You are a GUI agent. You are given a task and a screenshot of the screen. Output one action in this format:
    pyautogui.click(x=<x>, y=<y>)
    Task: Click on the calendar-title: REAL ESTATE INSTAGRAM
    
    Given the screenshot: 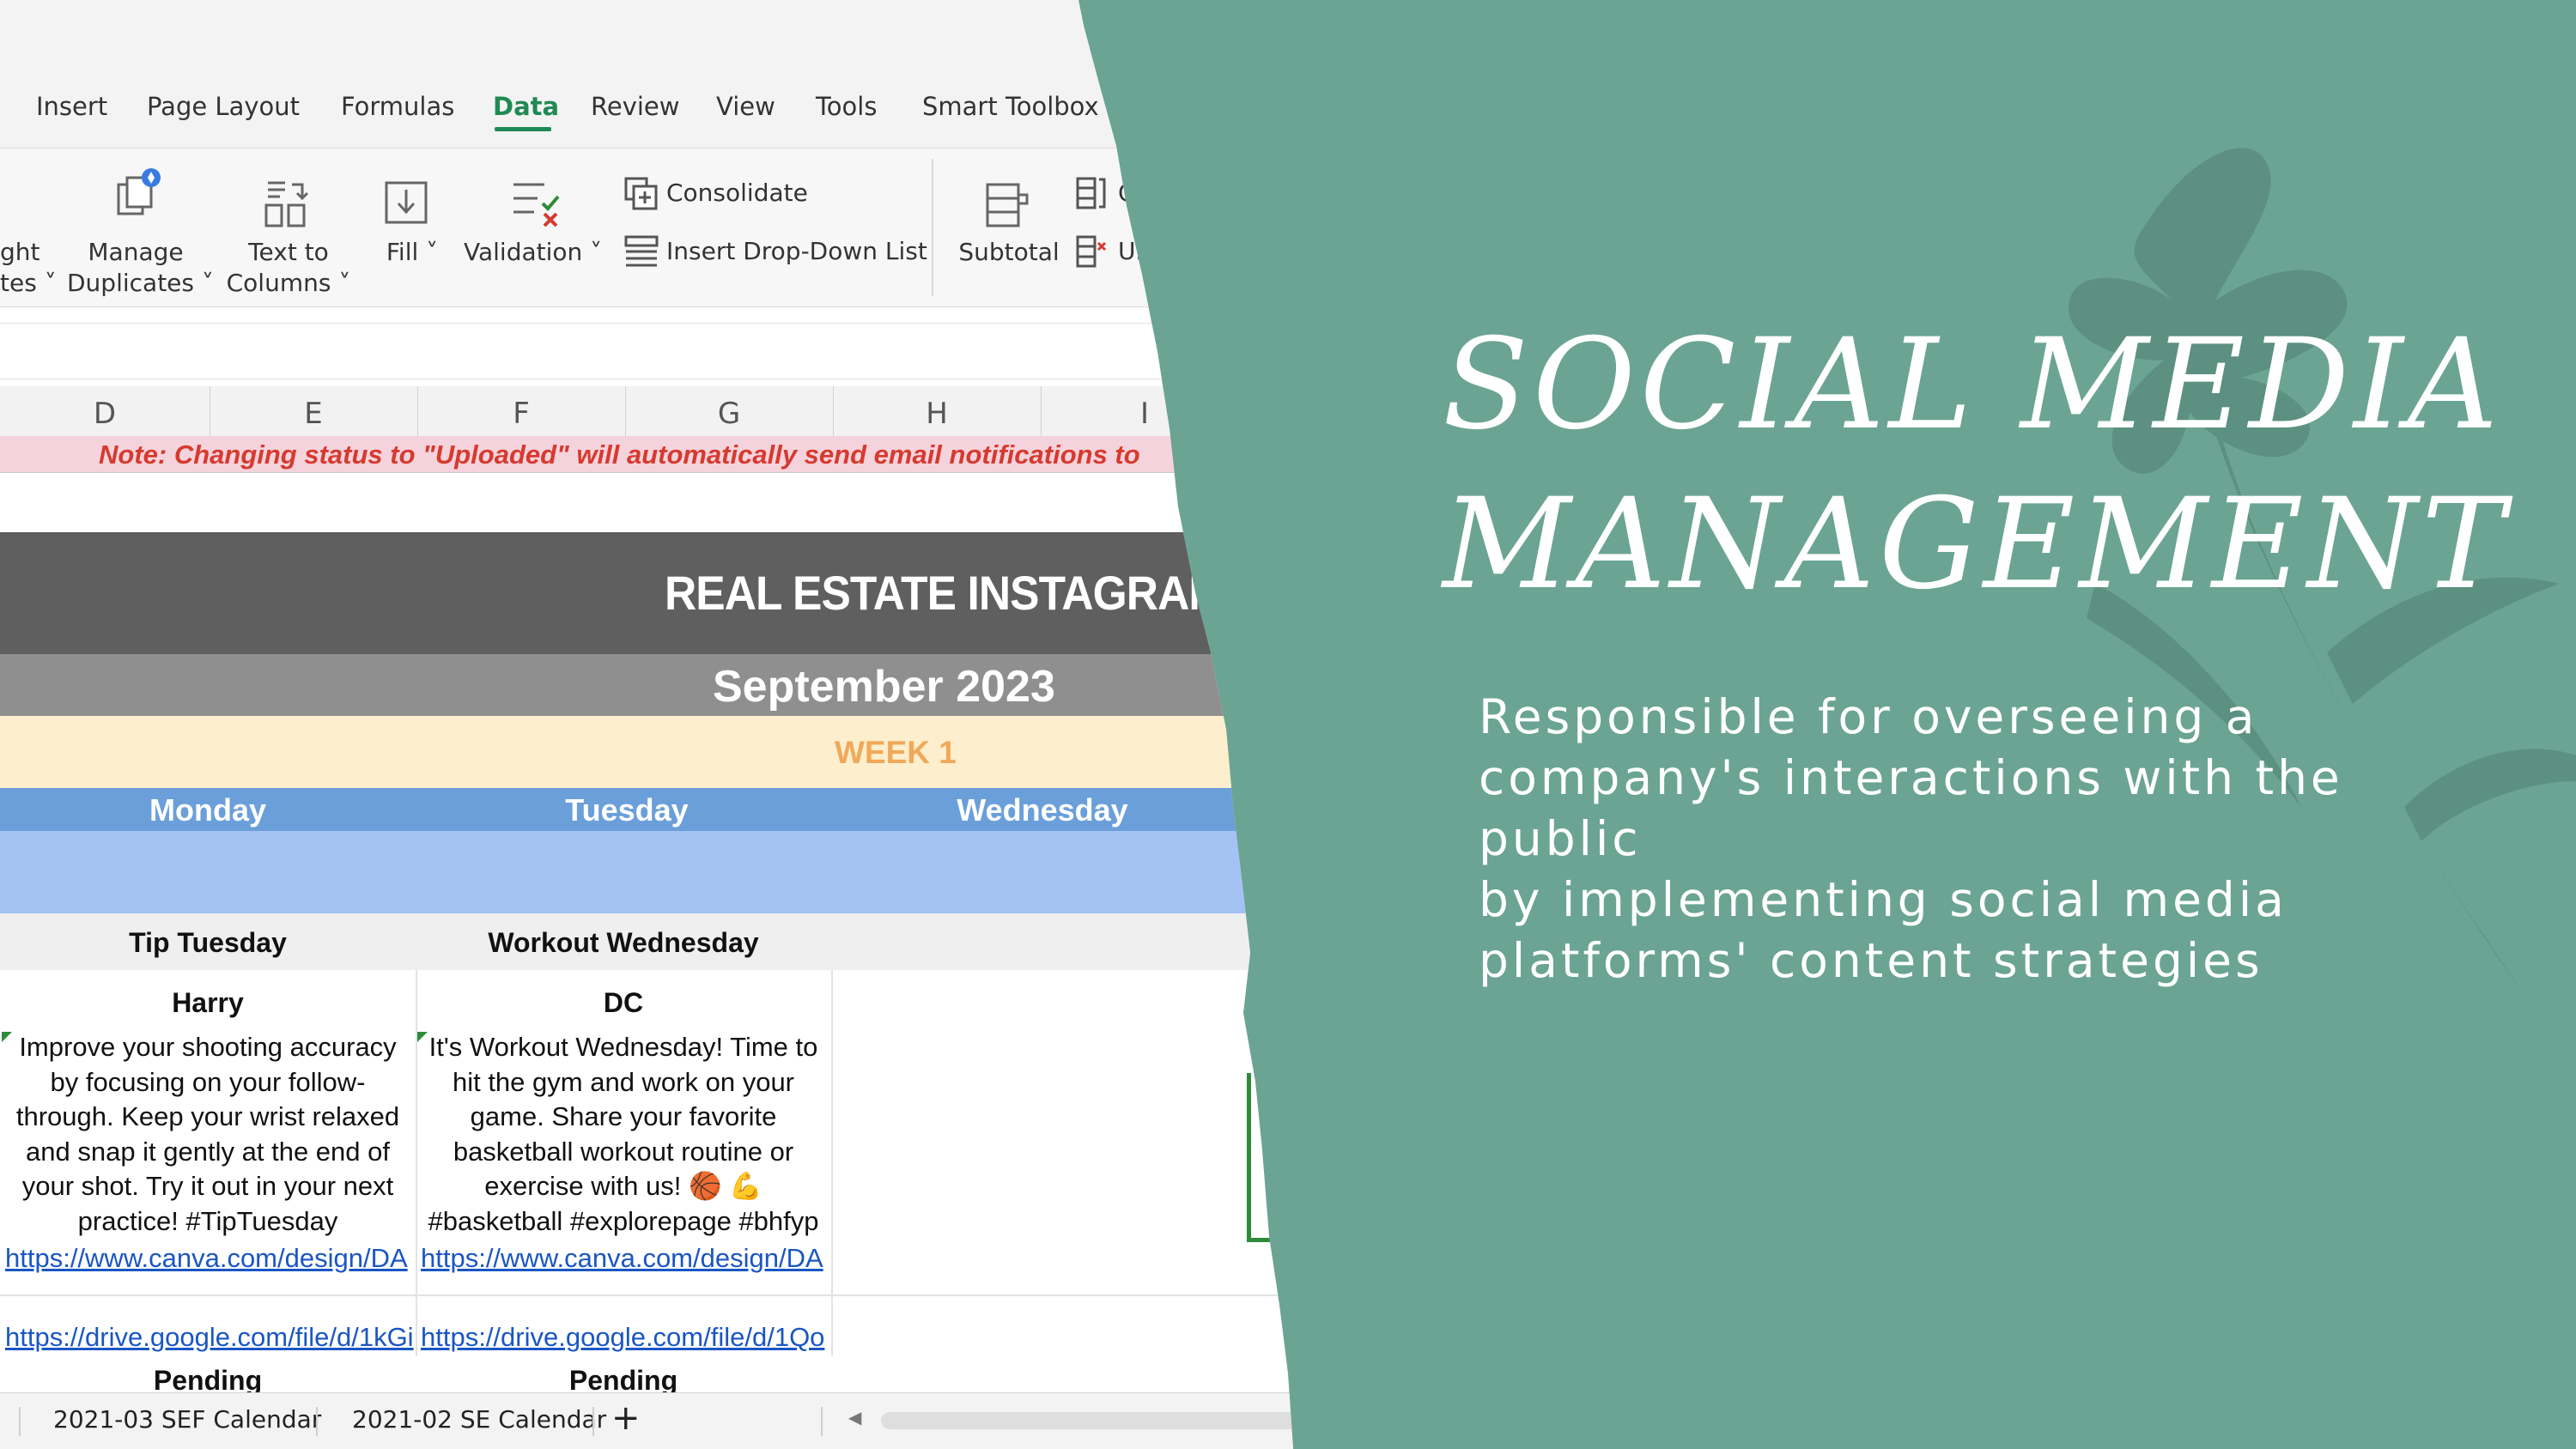 What is the action you would take?
    pyautogui.click(x=945, y=593)
    